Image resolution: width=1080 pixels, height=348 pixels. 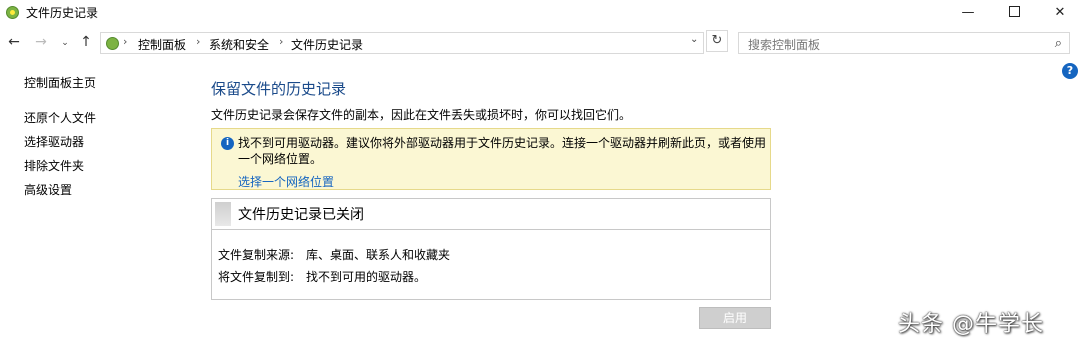 What do you see at coordinates (60, 117) in the screenshot?
I see `sidebar-item-restore-files: 还原个人文件` at bounding box center [60, 117].